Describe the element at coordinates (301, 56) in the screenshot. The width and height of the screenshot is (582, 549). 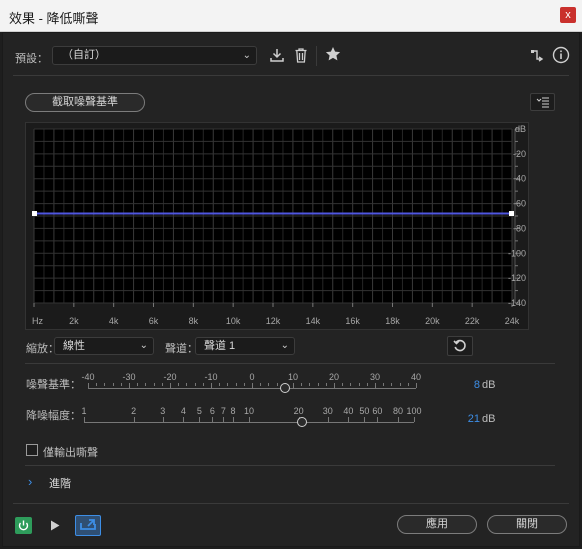
I see `trash-icon` at that location.